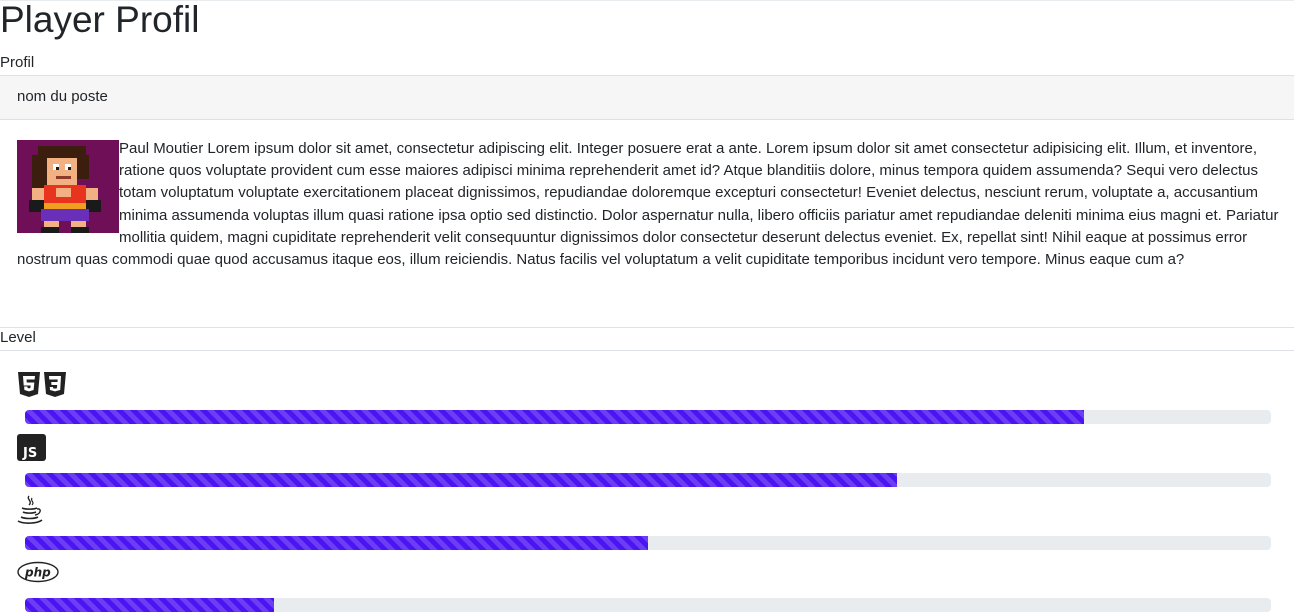 This screenshot has height=612, width=1294. What do you see at coordinates (68, 186) in the screenshot?
I see `pixel-character-avatar` at bounding box center [68, 186].